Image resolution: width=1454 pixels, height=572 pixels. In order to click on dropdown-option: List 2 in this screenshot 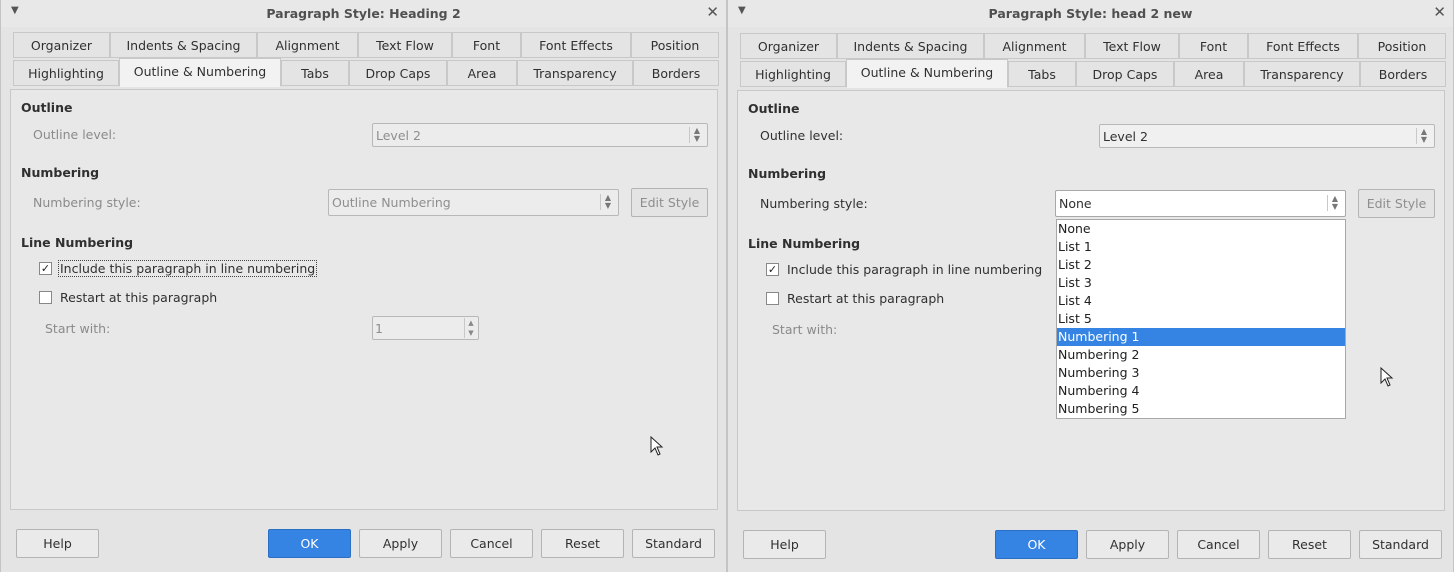, I will do `click(1201, 265)`.